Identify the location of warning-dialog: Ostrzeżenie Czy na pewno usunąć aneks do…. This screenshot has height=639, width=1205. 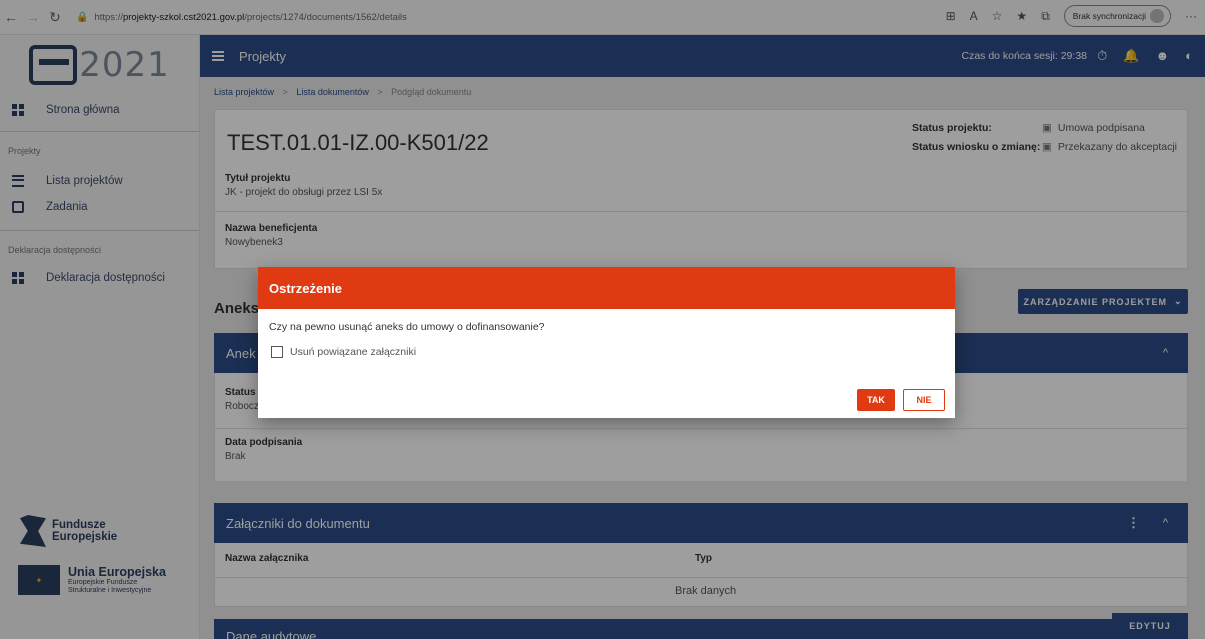
(606, 342).